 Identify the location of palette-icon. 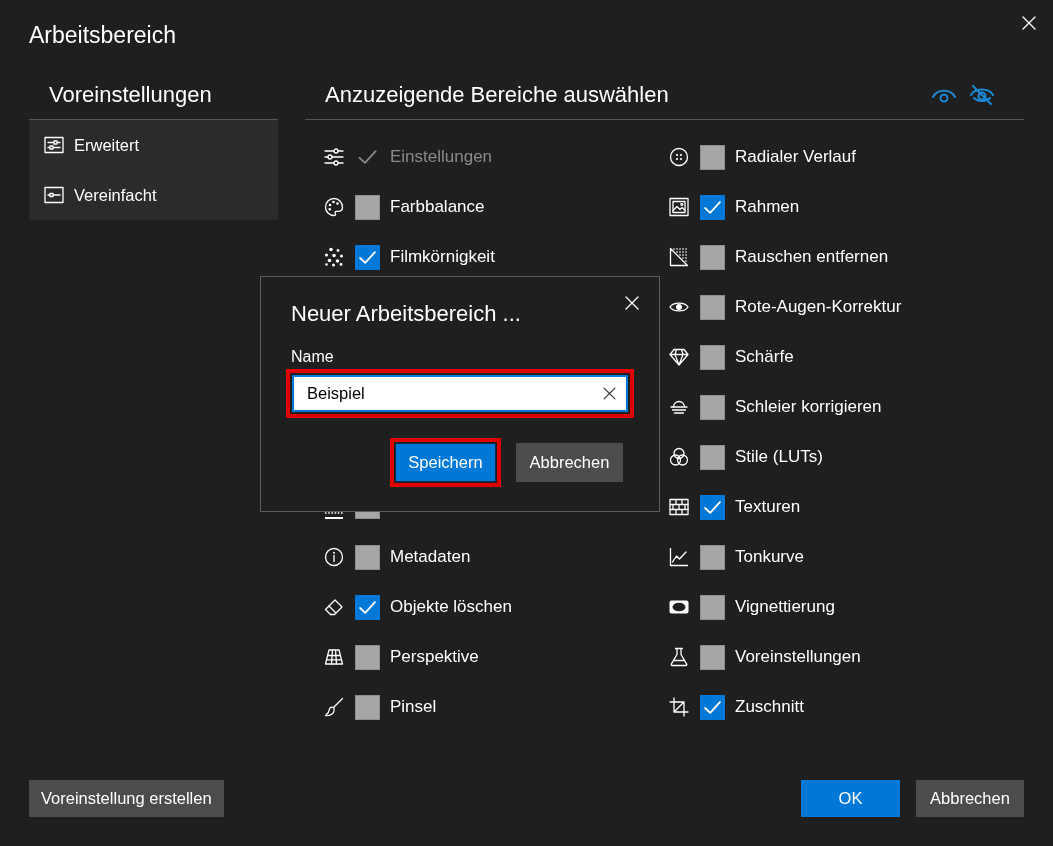
(334, 207).